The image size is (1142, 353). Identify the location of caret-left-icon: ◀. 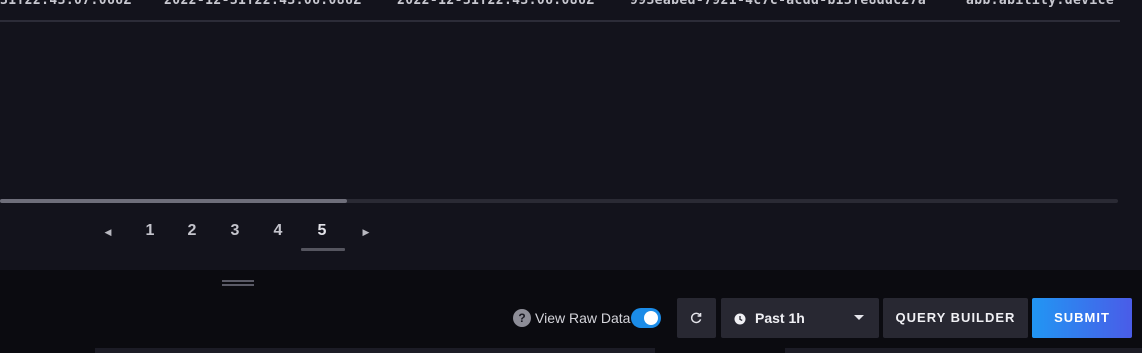
(108, 232).